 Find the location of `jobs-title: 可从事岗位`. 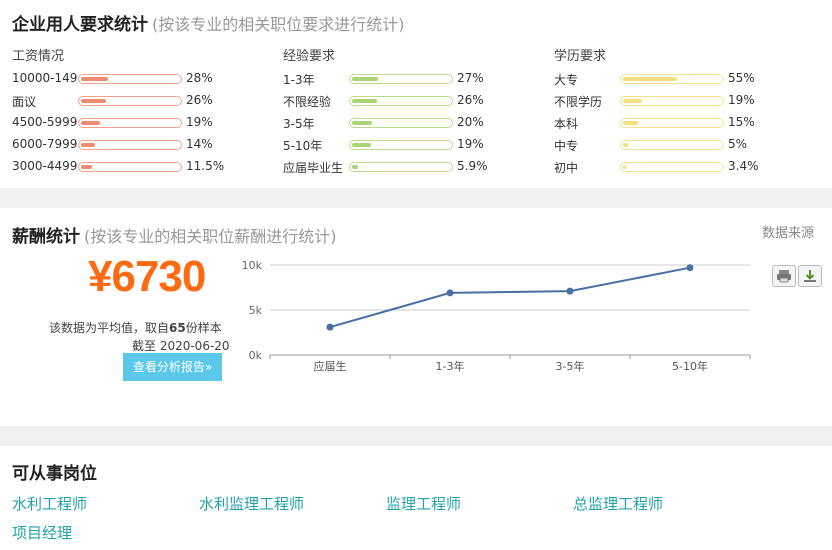

jobs-title: 可从事岗位 is located at coordinates (54, 474).